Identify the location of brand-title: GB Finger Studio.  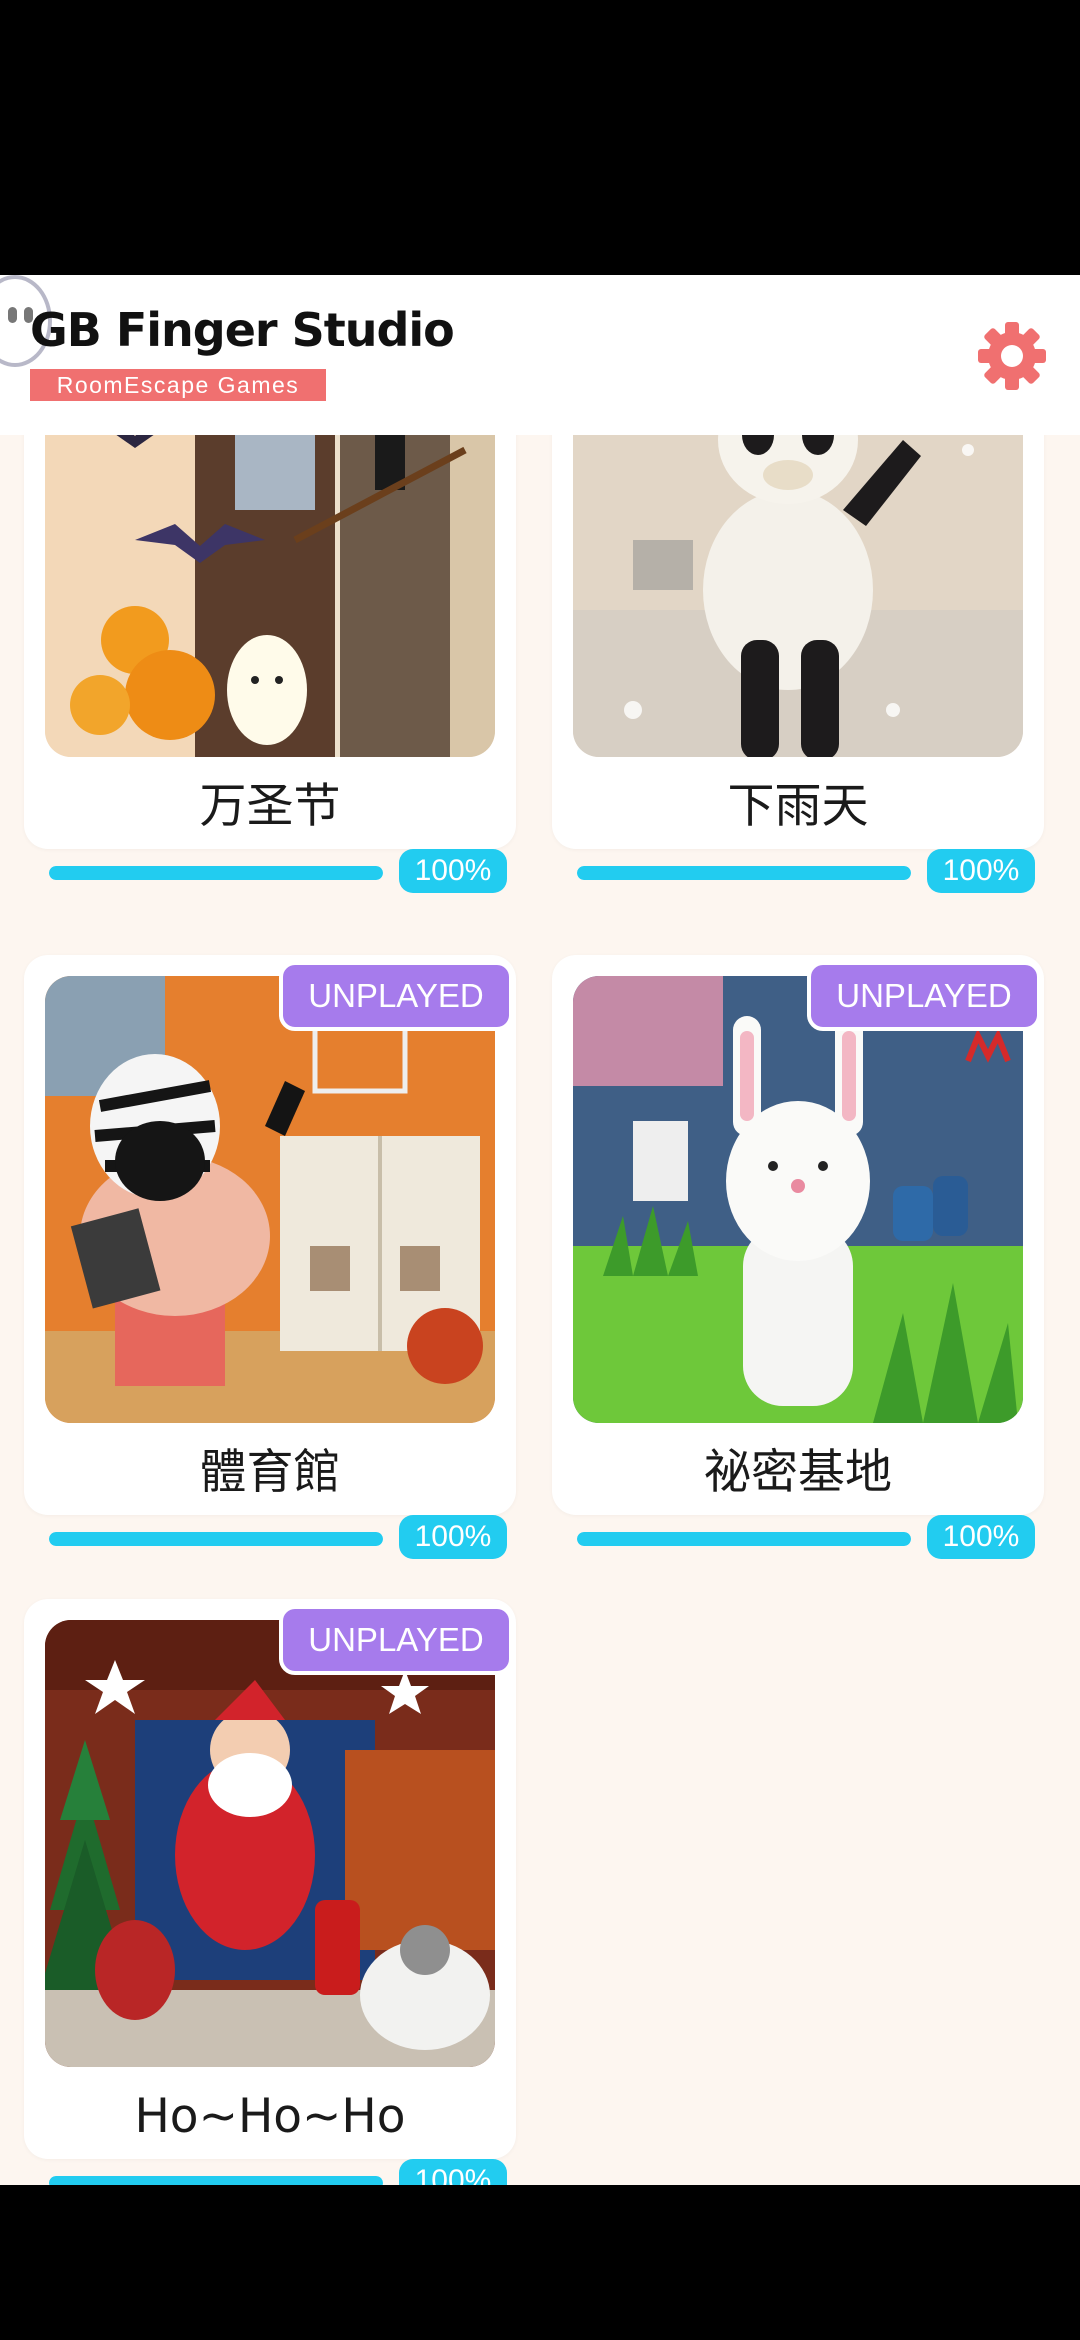
(242, 330).